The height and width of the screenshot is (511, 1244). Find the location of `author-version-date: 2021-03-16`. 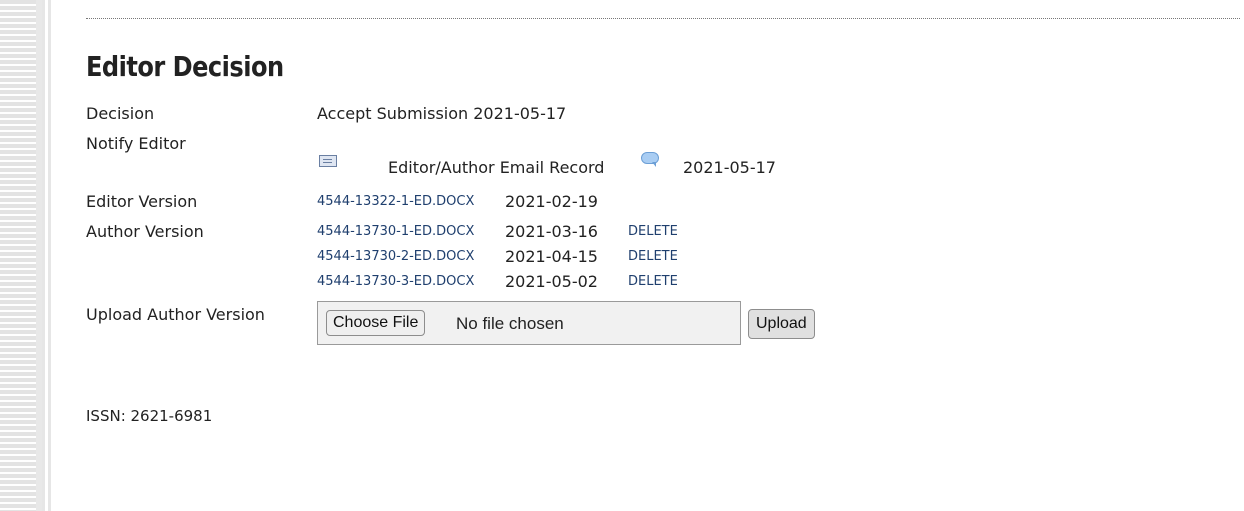

author-version-date: 2021-03-16 is located at coordinates (551, 231).